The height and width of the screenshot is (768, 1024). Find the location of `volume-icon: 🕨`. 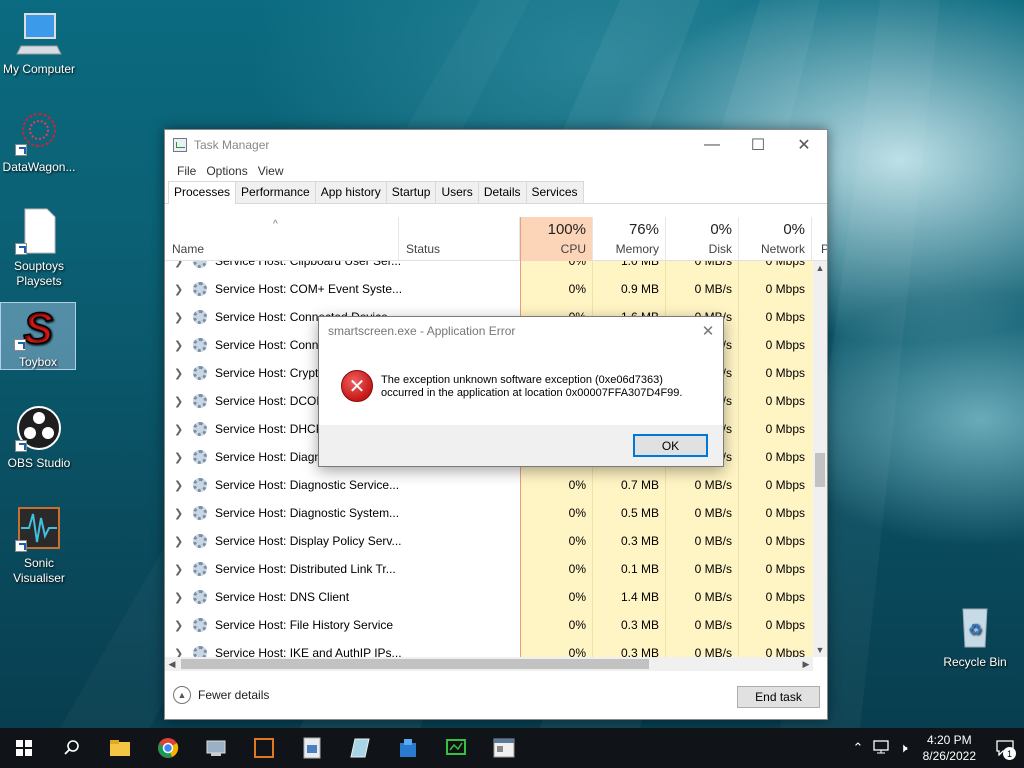

volume-icon: 🕨 is located at coordinates (903, 748).